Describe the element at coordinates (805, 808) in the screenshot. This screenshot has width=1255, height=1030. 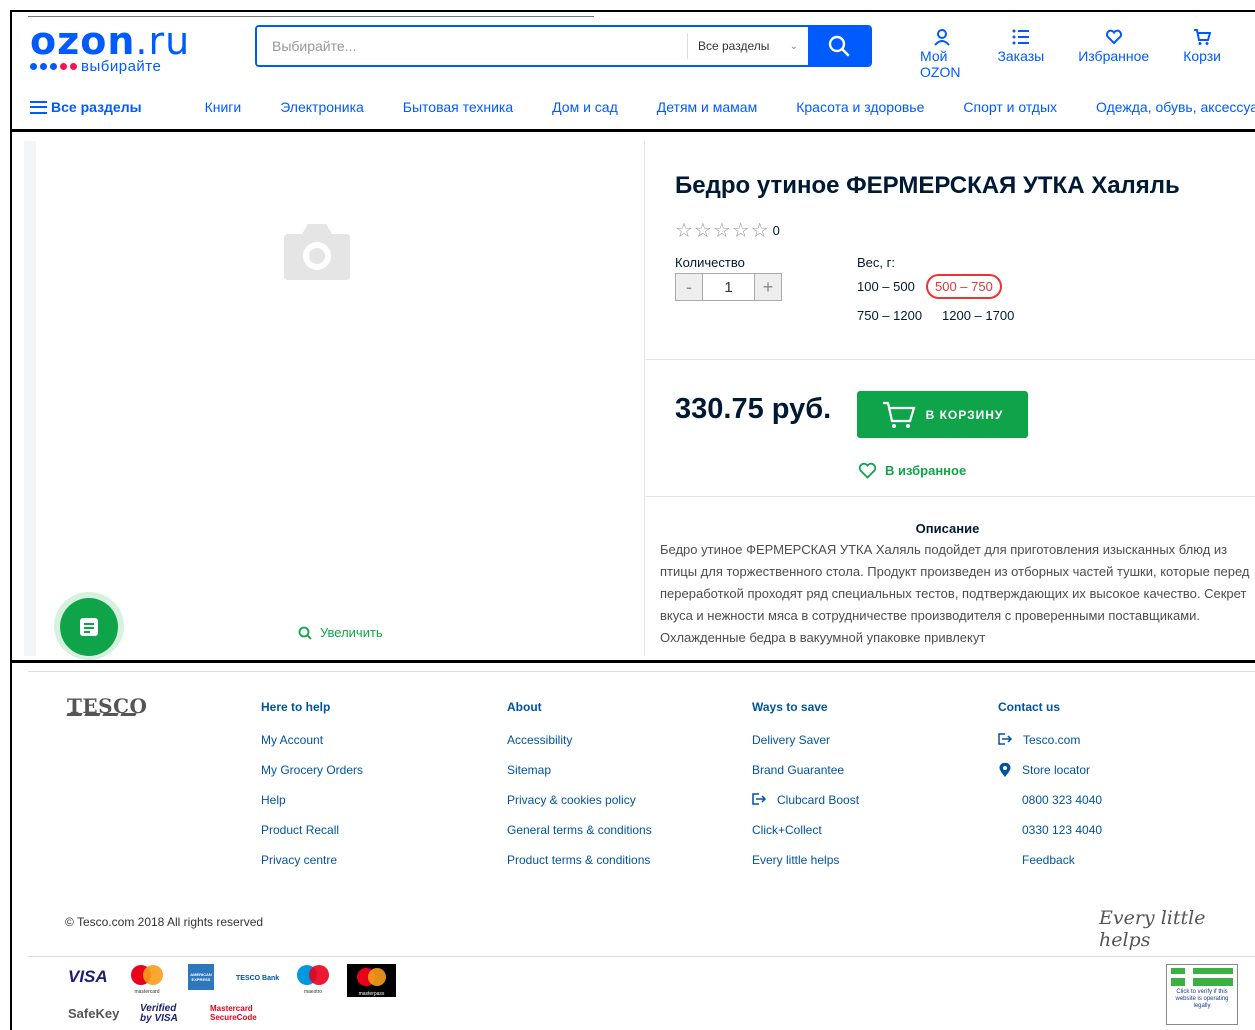
I see `footer-link: Clubcard Boost` at that location.